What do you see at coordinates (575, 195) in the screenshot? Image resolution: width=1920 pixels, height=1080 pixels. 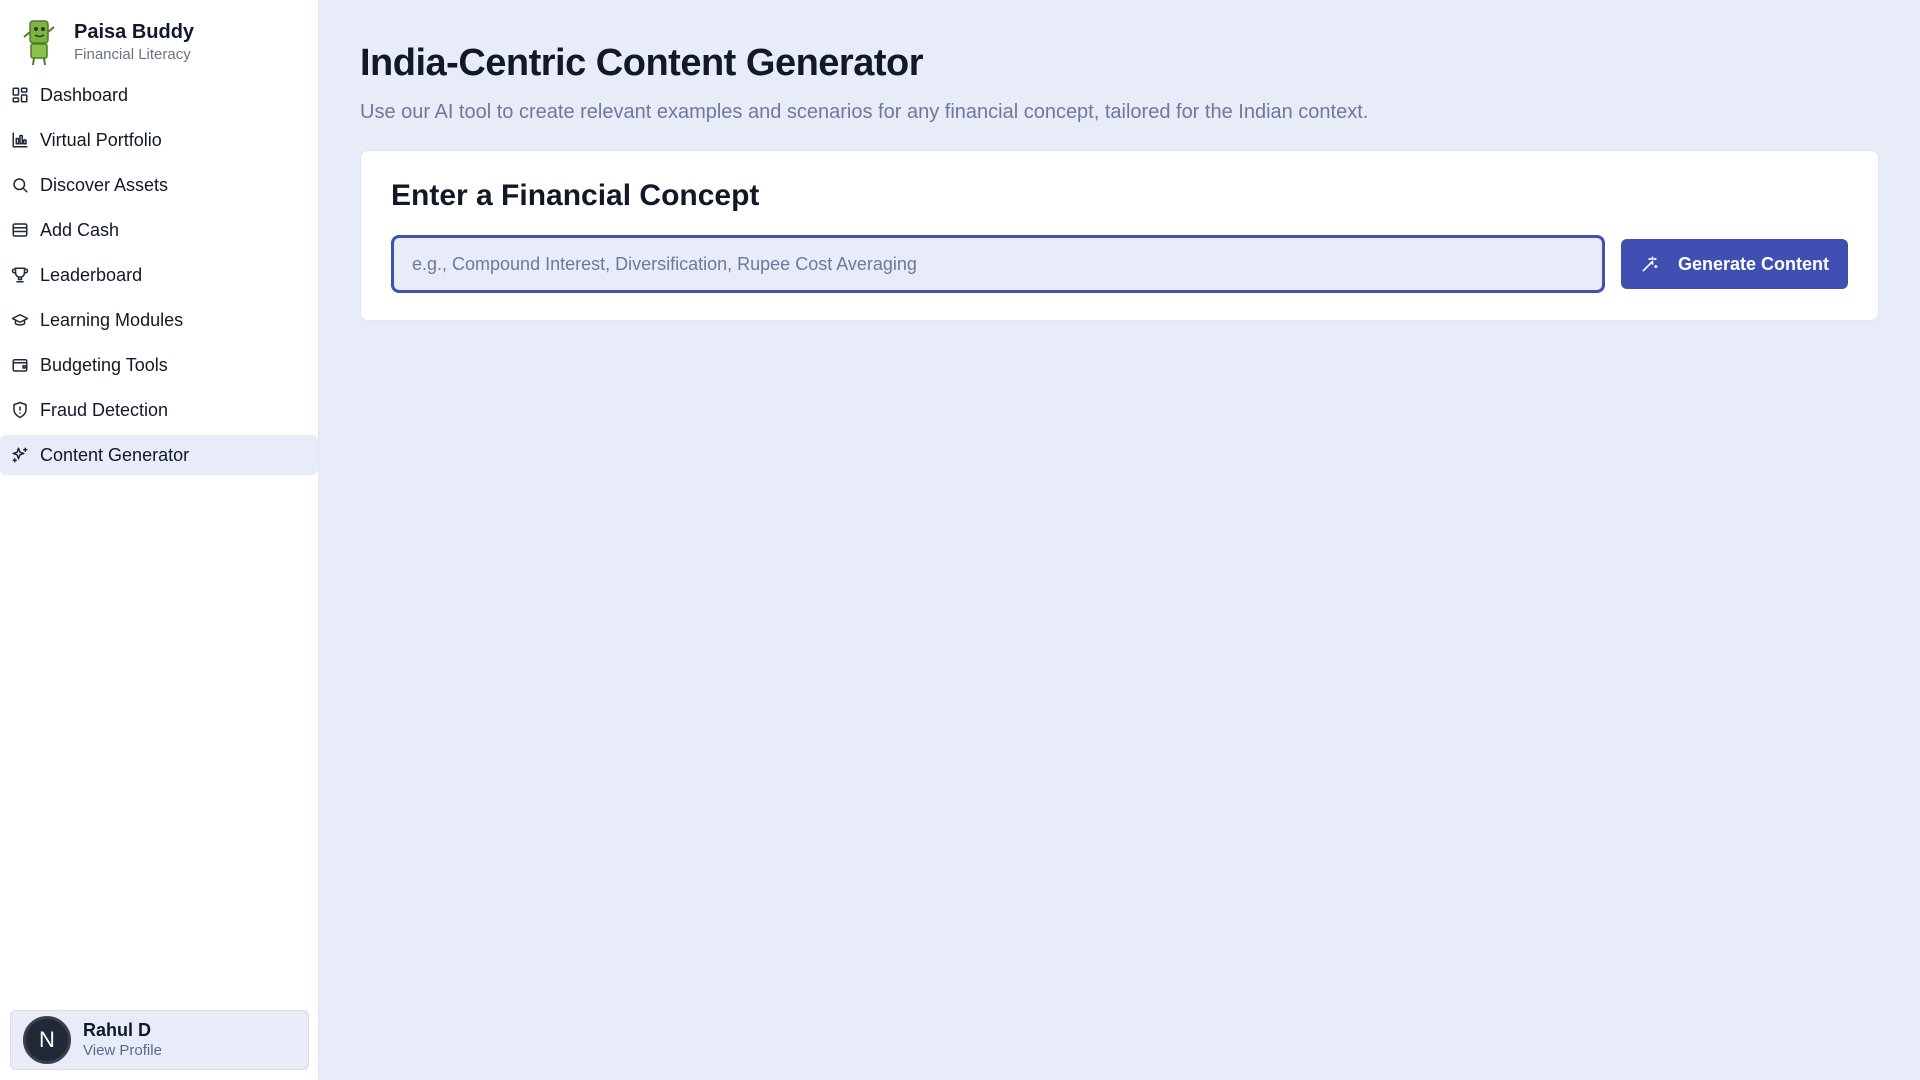 I see `card-title: Enter a Financial Concept` at bounding box center [575, 195].